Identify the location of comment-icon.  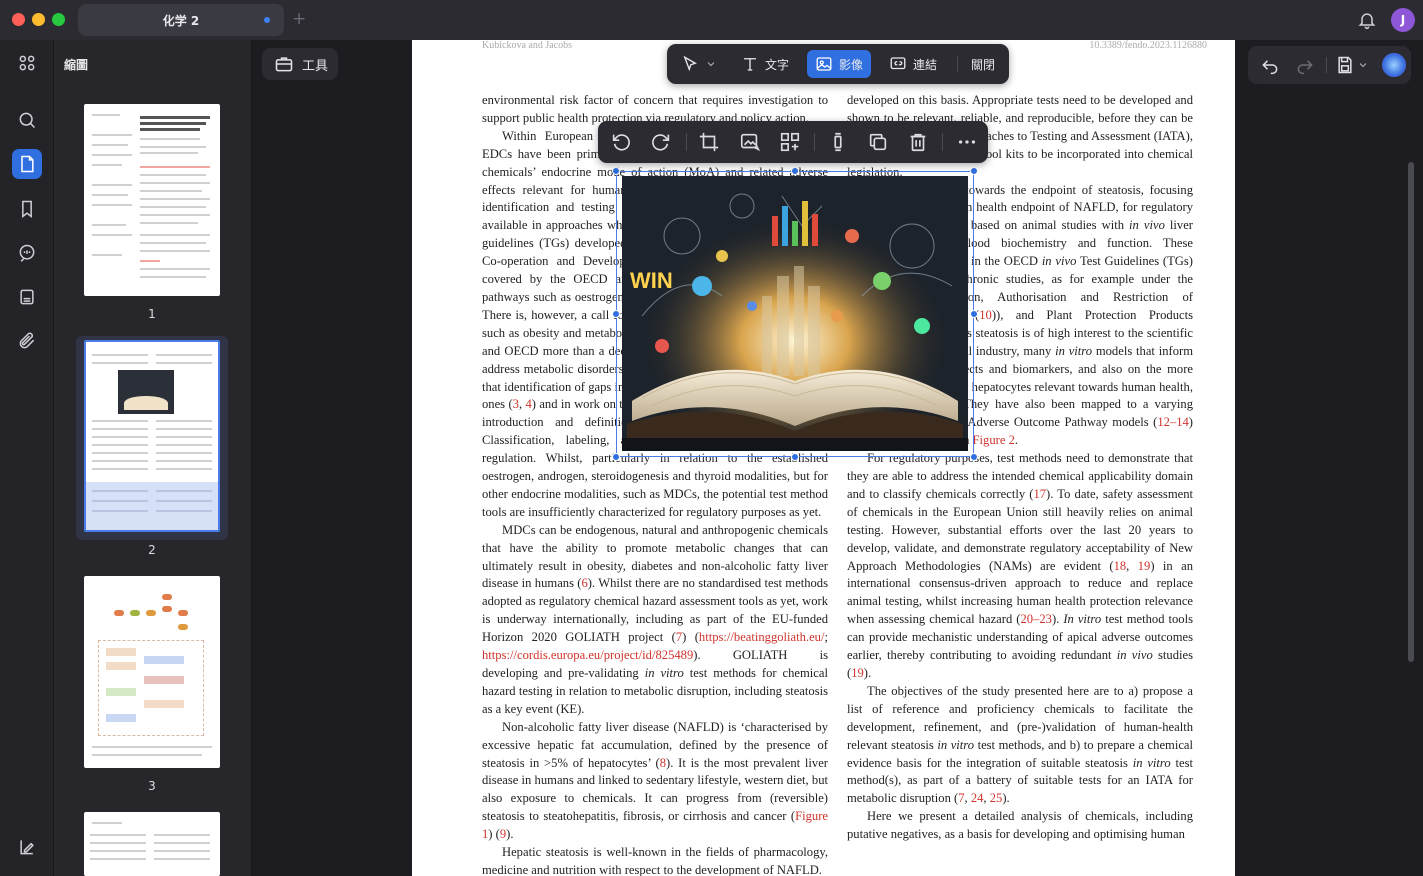
(27, 253).